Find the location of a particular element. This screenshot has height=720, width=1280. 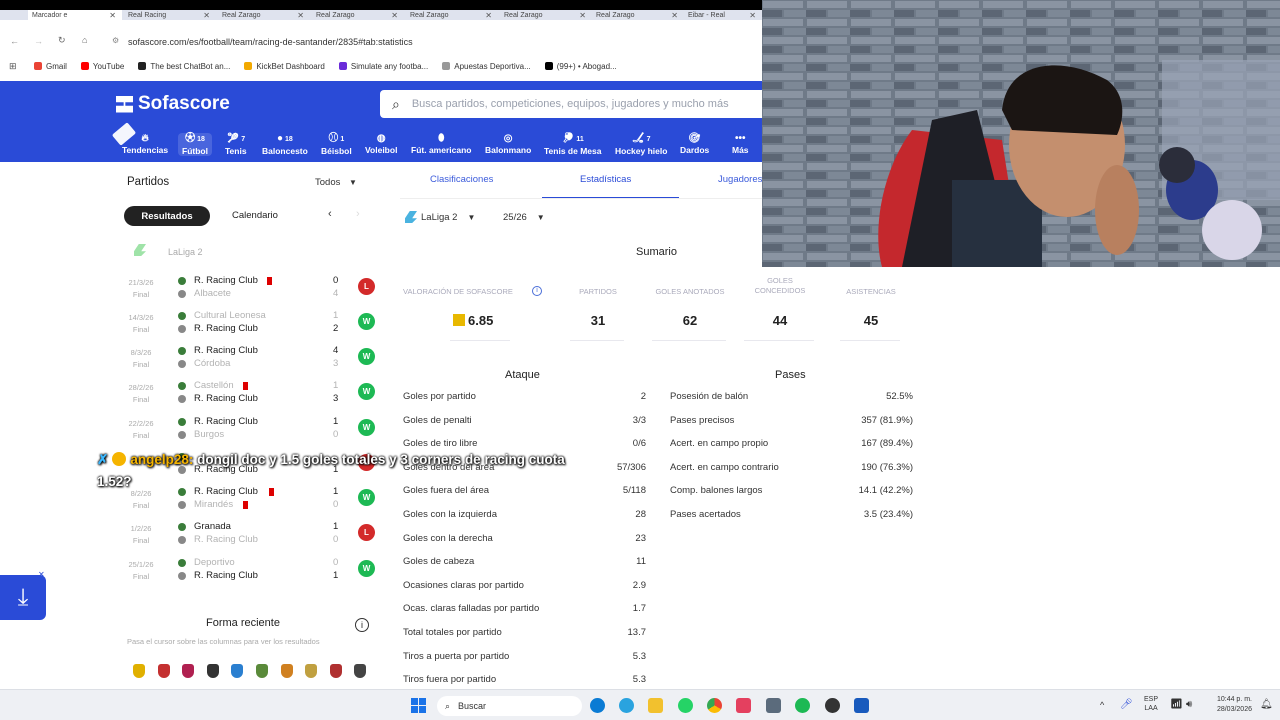

whatsapp-icon is located at coordinates (685, 705).